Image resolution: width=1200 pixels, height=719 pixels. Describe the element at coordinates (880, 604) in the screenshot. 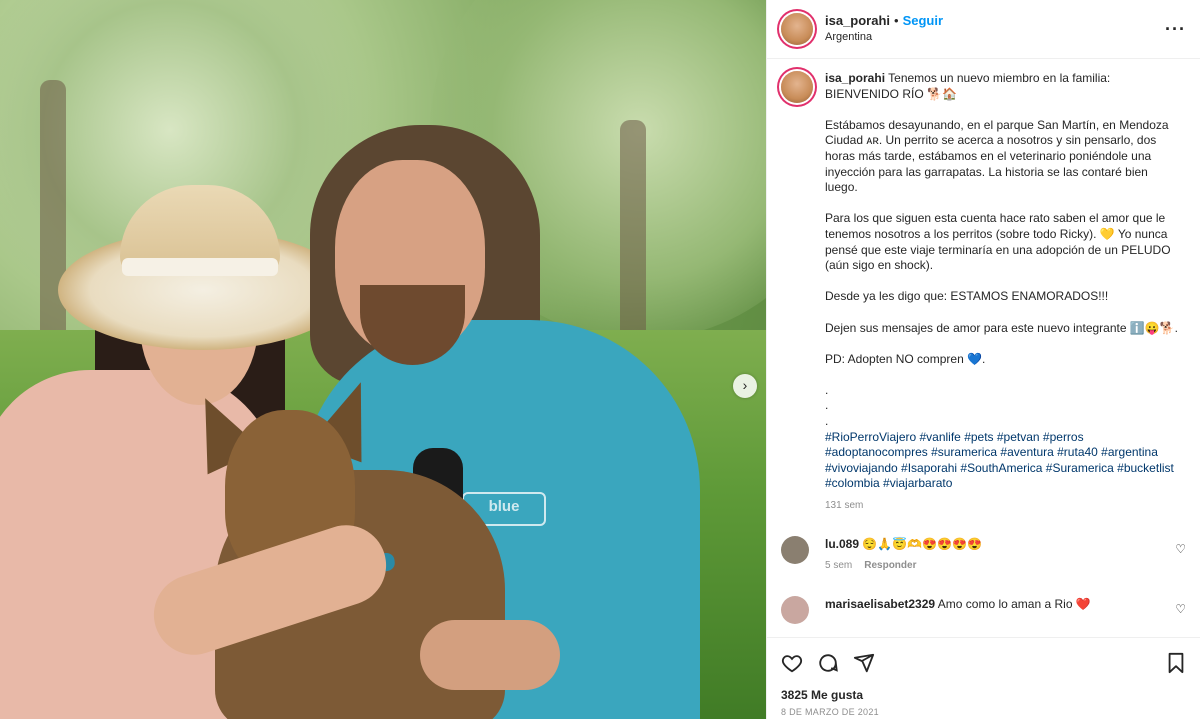

I see `commenter-username: marisaelisabet2329` at that location.